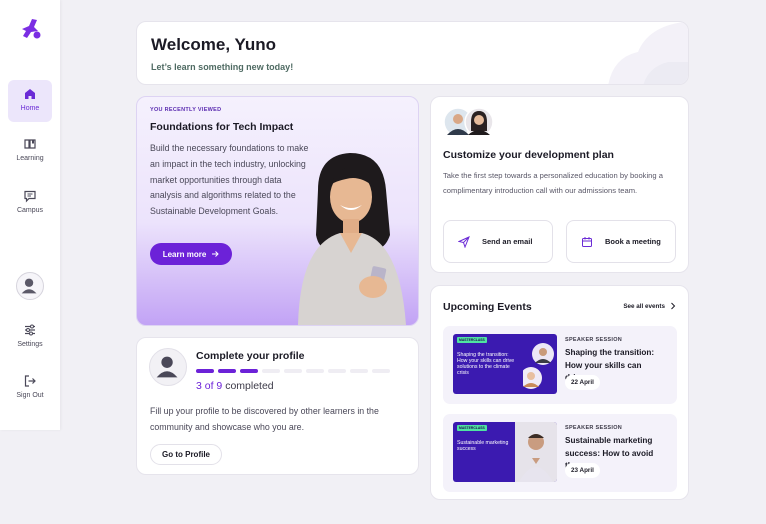 Image resolution: width=766 pixels, height=524 pixels. Describe the element at coordinates (222, 67) in the screenshot. I see `welcome-subtitle: Let’s learn something new today!` at that location.